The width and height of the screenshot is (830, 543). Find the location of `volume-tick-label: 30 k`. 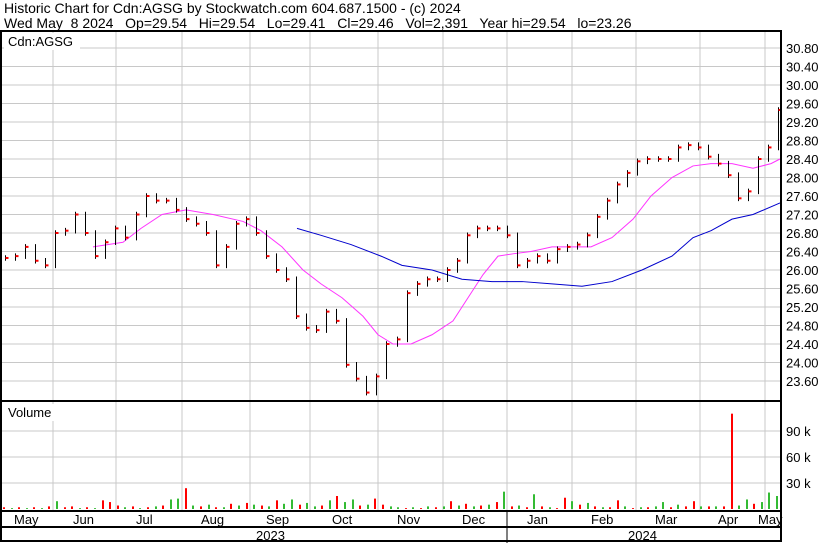

volume-tick-label: 30 k is located at coordinates (798, 483).